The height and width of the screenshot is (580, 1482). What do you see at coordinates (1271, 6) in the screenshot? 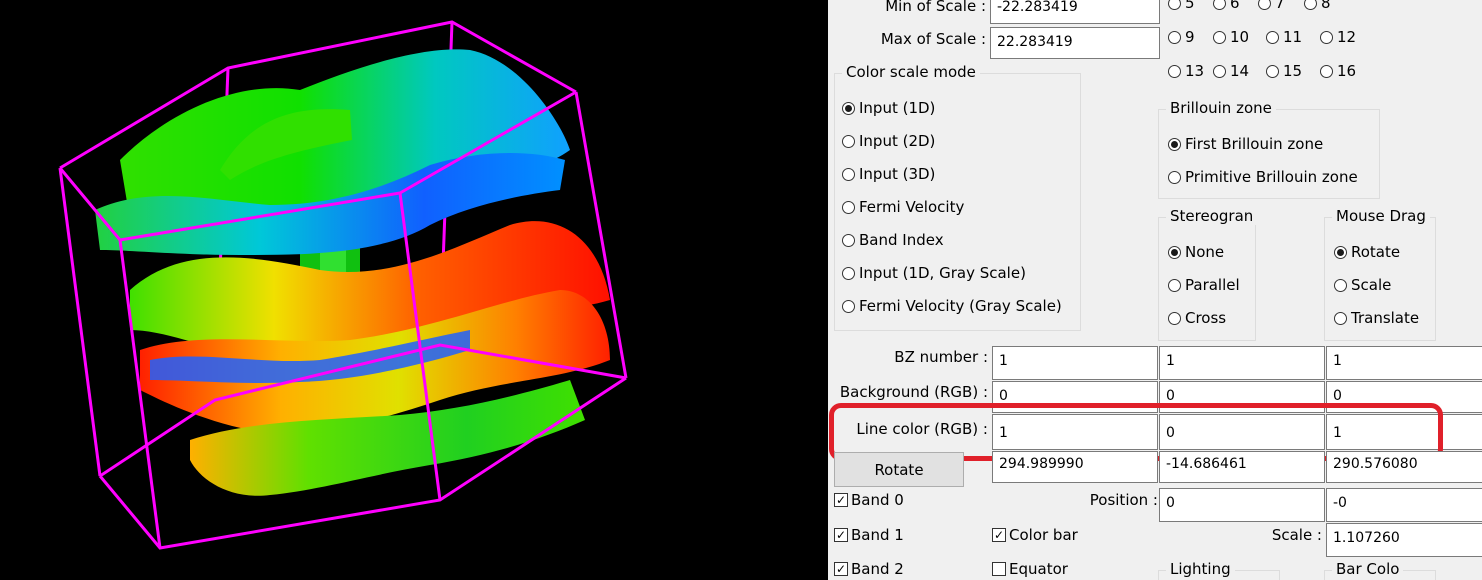
I see `band-radio-7: 7` at bounding box center [1271, 6].